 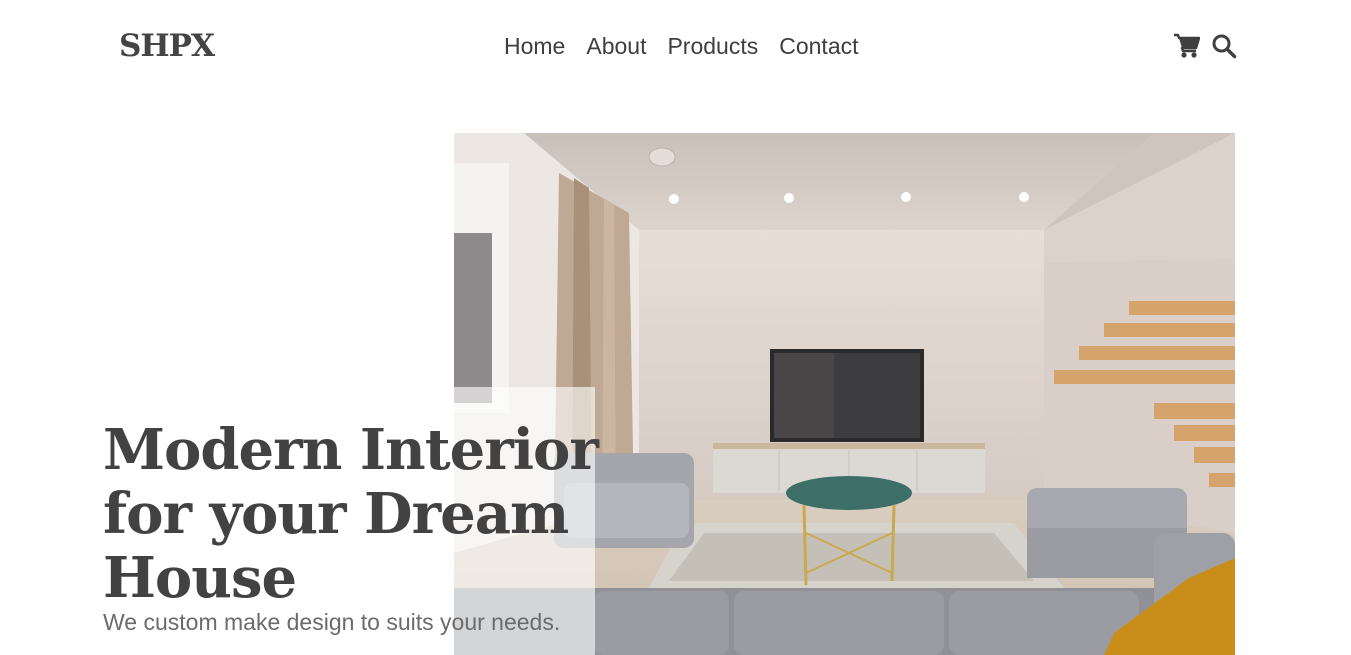 What do you see at coordinates (167, 46) in the screenshot?
I see `brand-logo: SHPX` at bounding box center [167, 46].